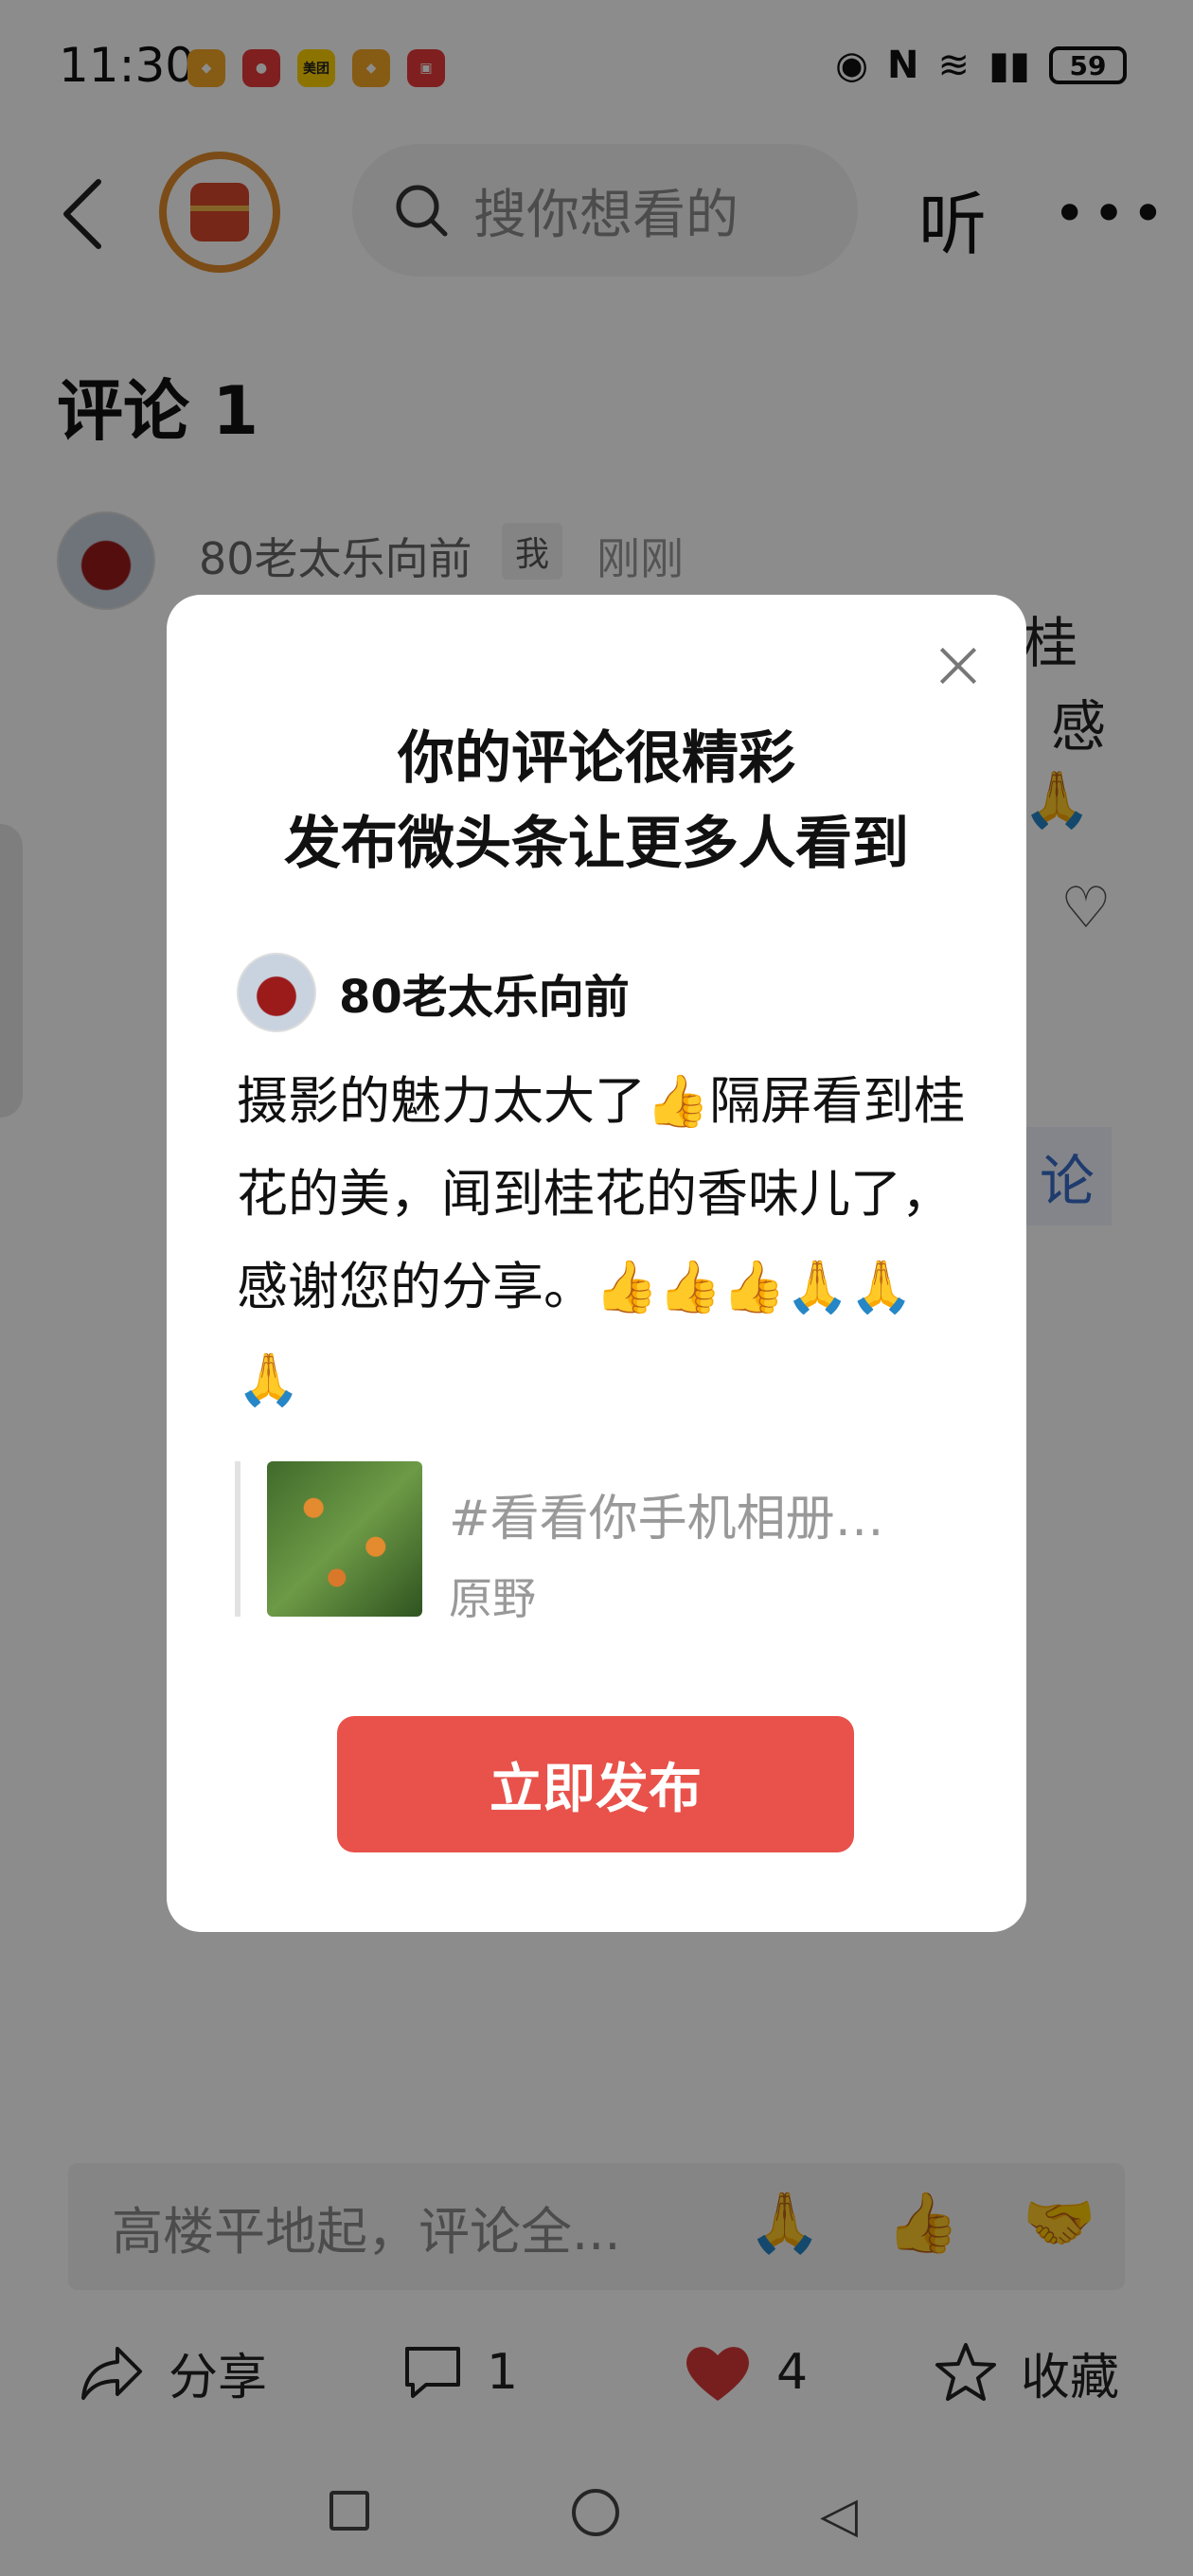 This screenshot has height=2576, width=1193. I want to click on dialog-title-line2: 发布微头条让更多人看到, so click(596, 844).